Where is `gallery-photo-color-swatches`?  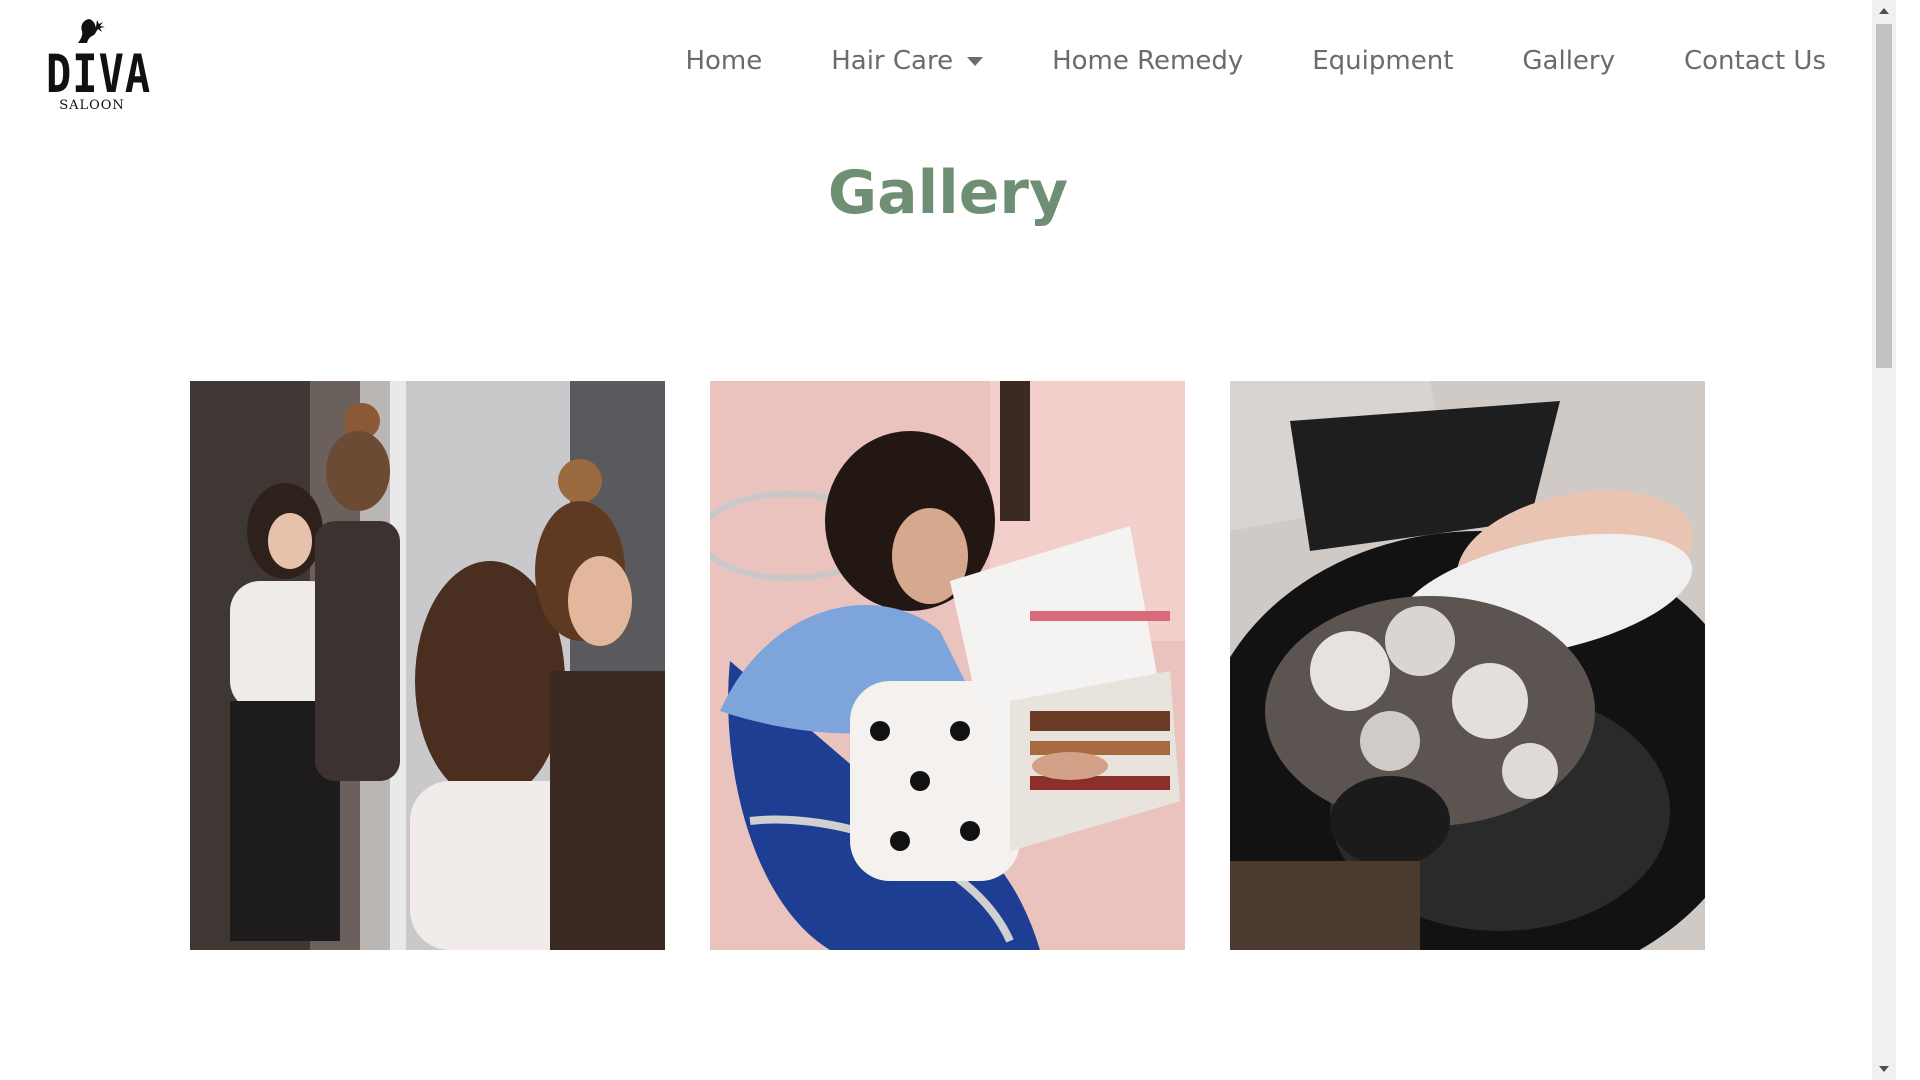 gallery-photo-color-swatches is located at coordinates (947, 665).